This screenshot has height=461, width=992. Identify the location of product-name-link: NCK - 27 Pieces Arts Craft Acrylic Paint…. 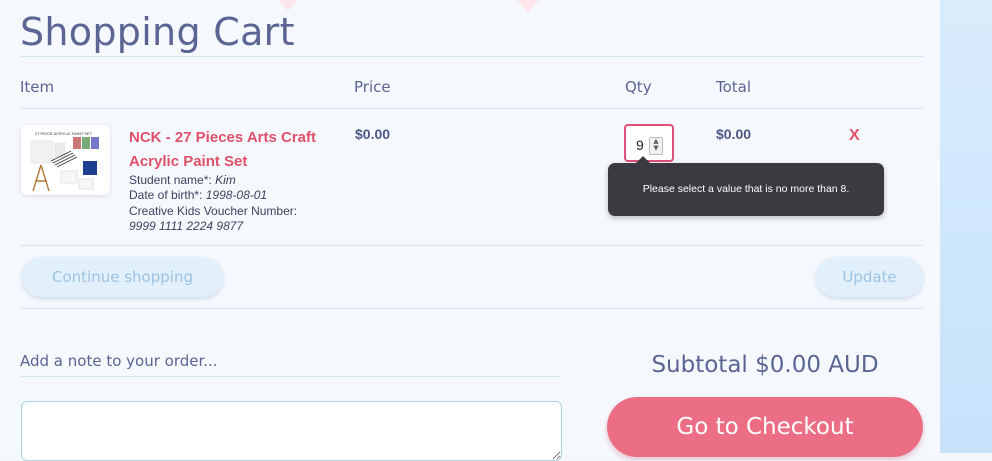
(229, 150).